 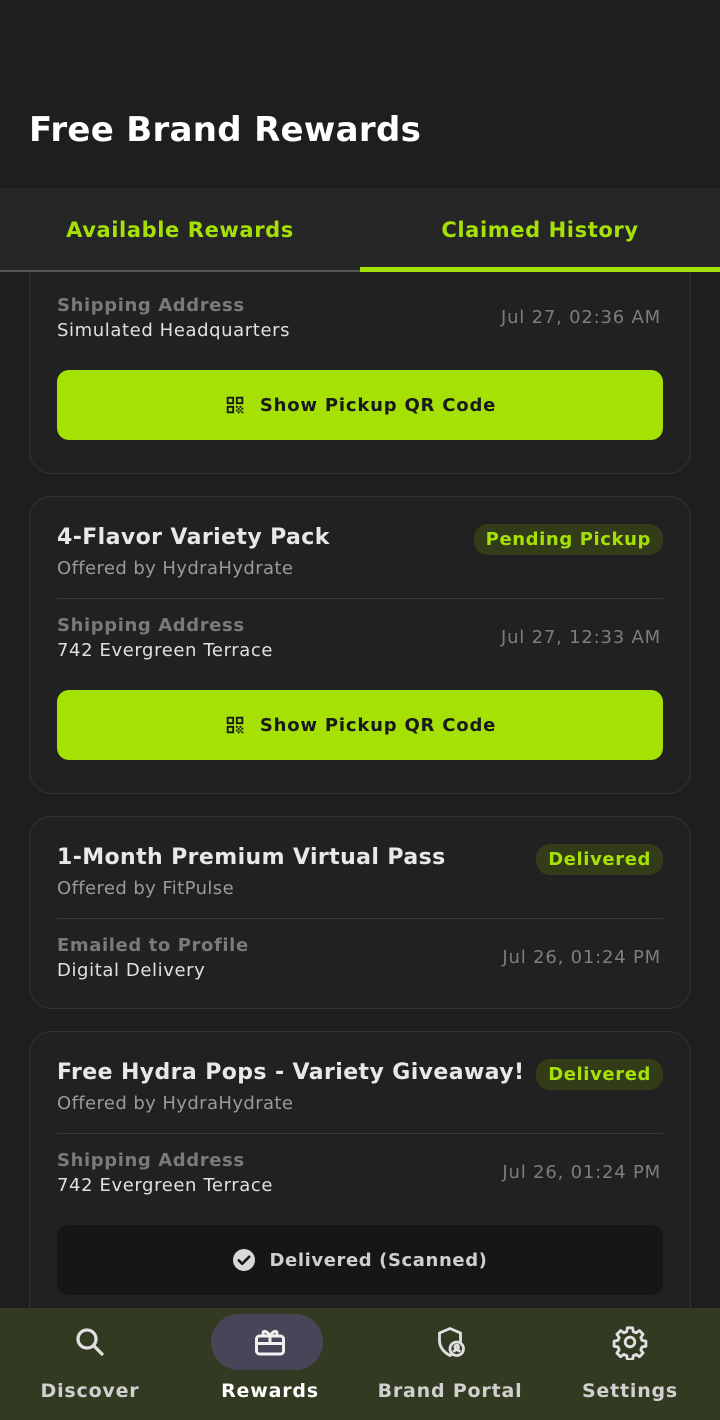 What do you see at coordinates (451, 1342) in the screenshot?
I see `shield-user-icon` at bounding box center [451, 1342].